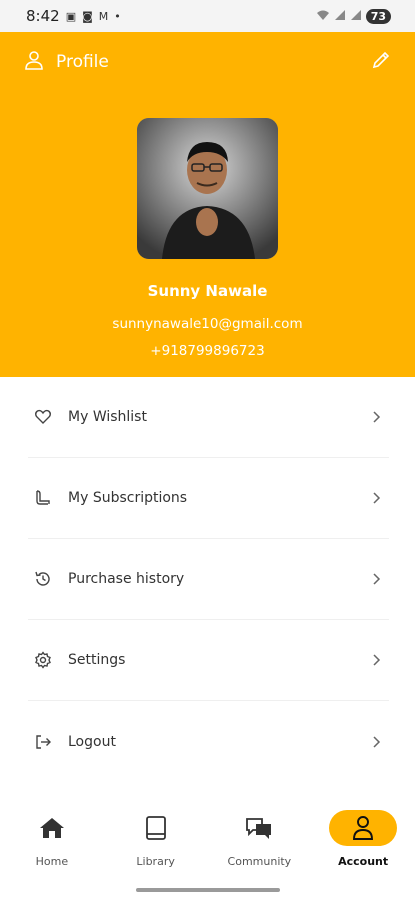 The width and height of the screenshot is (415, 900). I want to click on nav-account: Account, so click(363, 834).